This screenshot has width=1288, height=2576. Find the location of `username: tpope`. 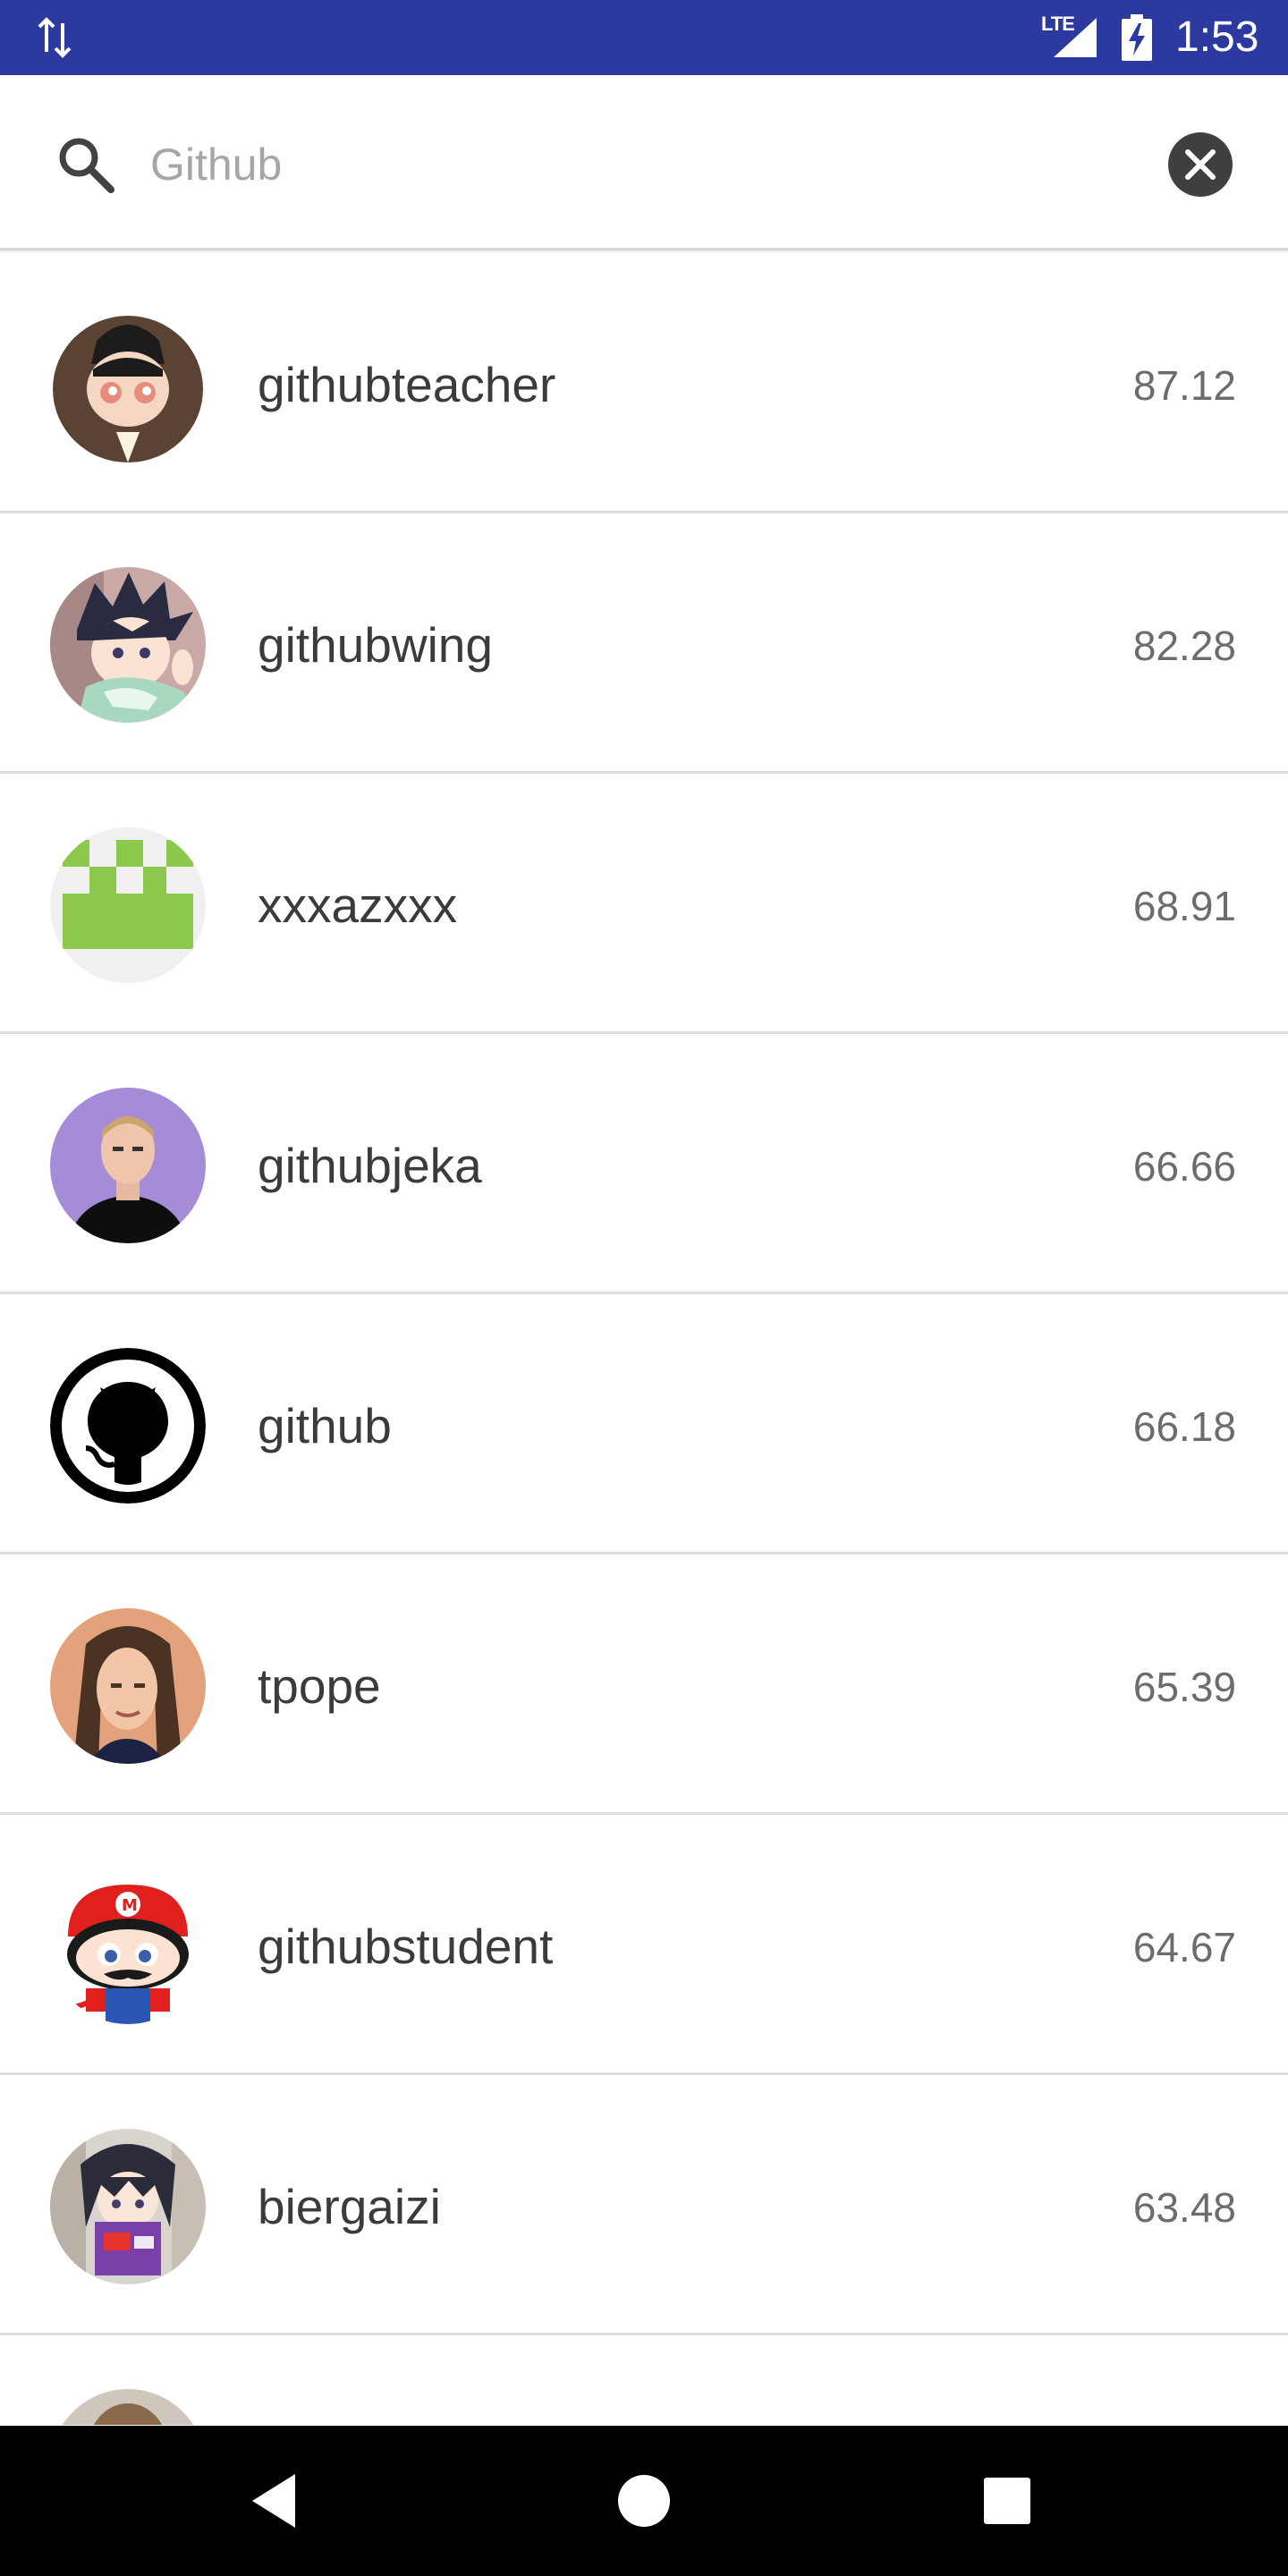

username: tpope is located at coordinates (319, 1686).